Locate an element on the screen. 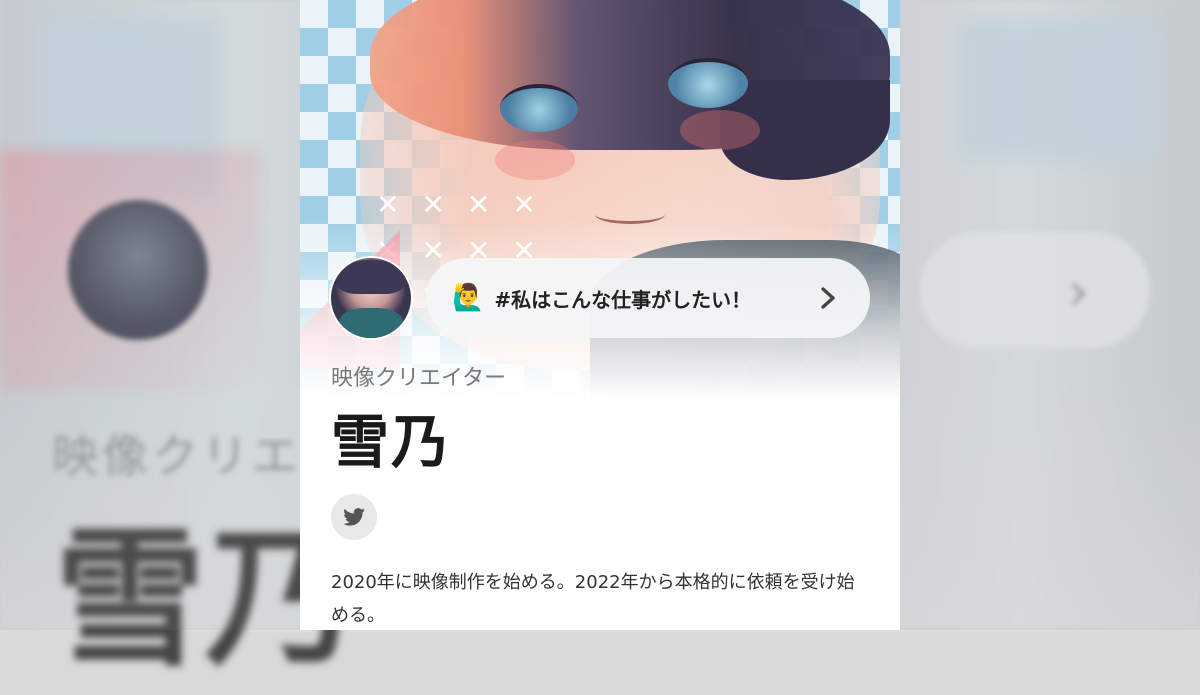 The height and width of the screenshot is (695, 1200). chevron-right-icon is located at coordinates (828, 298).